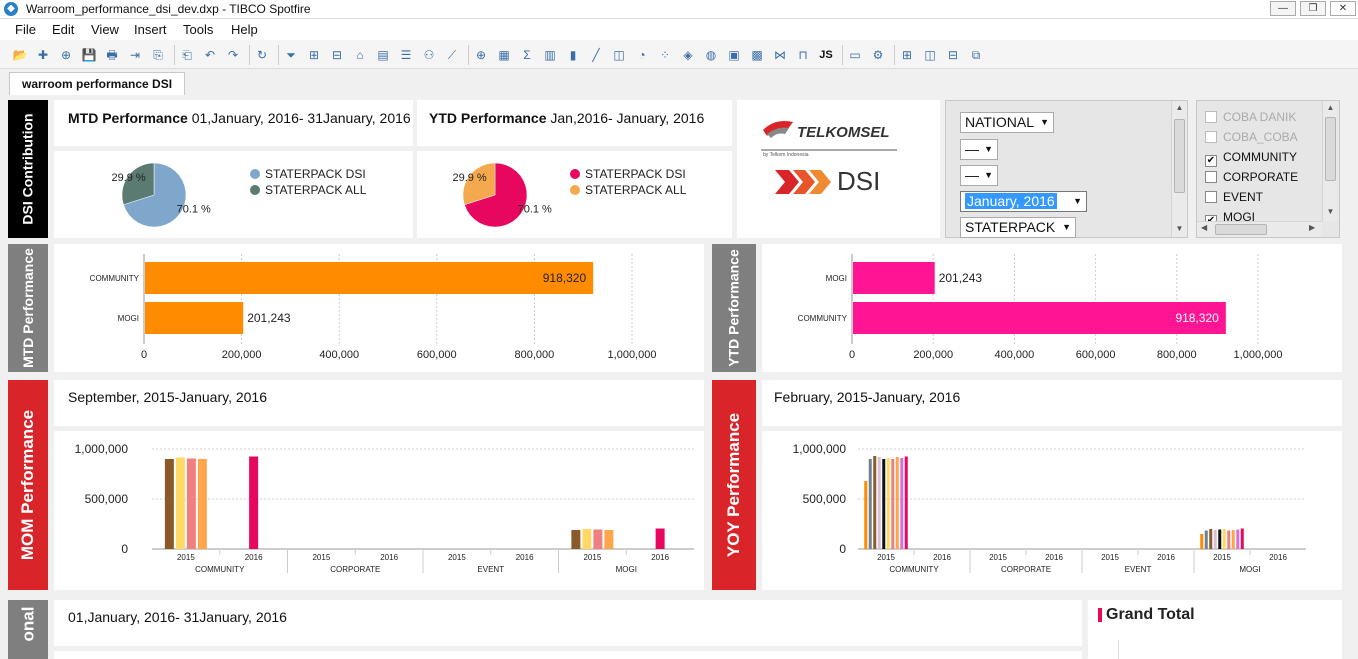  I want to click on heatmap-icon: ▩, so click(757, 55).